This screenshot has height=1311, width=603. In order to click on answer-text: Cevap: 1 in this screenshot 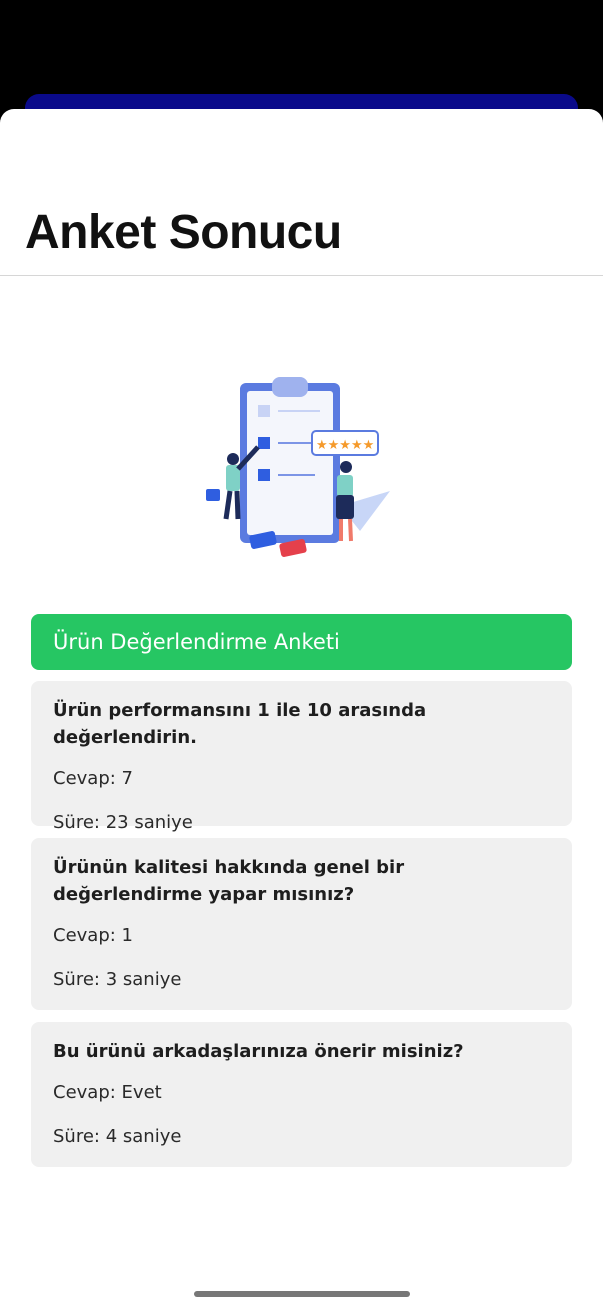, I will do `click(93, 935)`.